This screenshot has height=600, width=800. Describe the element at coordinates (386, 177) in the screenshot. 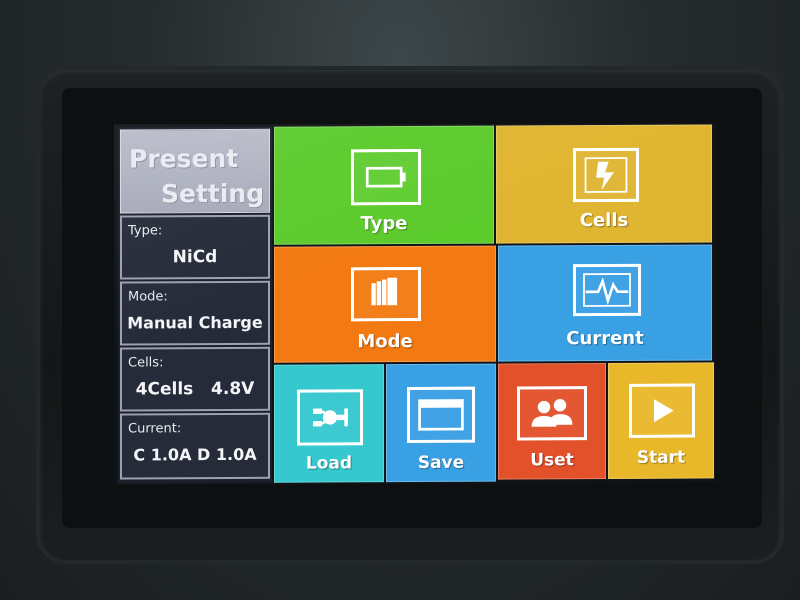

I see `battery-icon` at that location.